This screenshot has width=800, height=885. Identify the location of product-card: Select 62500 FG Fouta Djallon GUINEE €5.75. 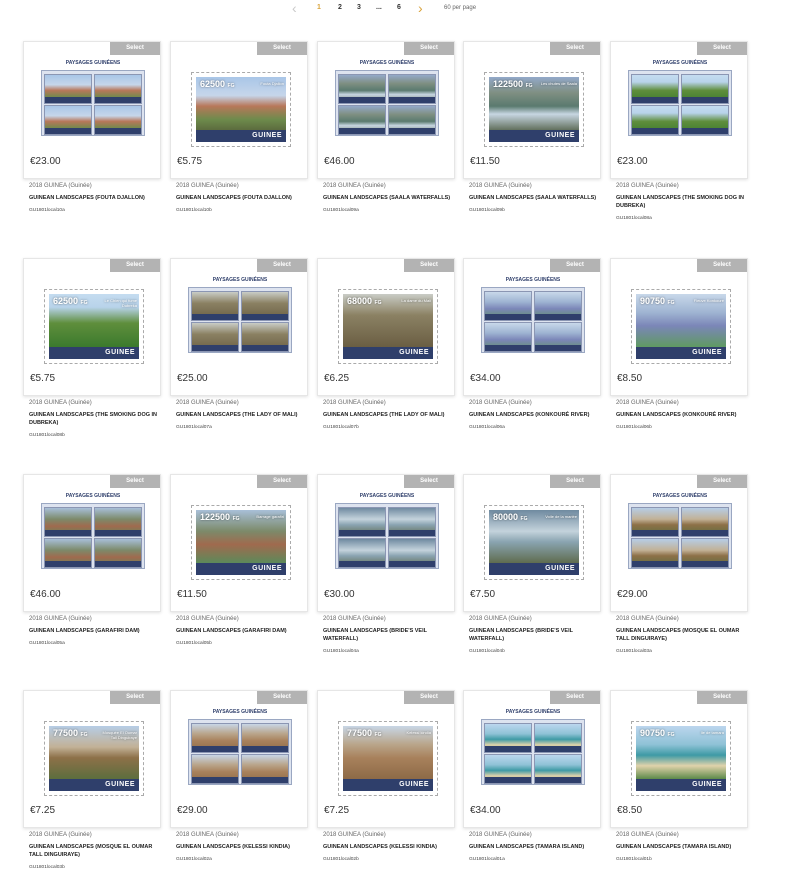
(239, 110).